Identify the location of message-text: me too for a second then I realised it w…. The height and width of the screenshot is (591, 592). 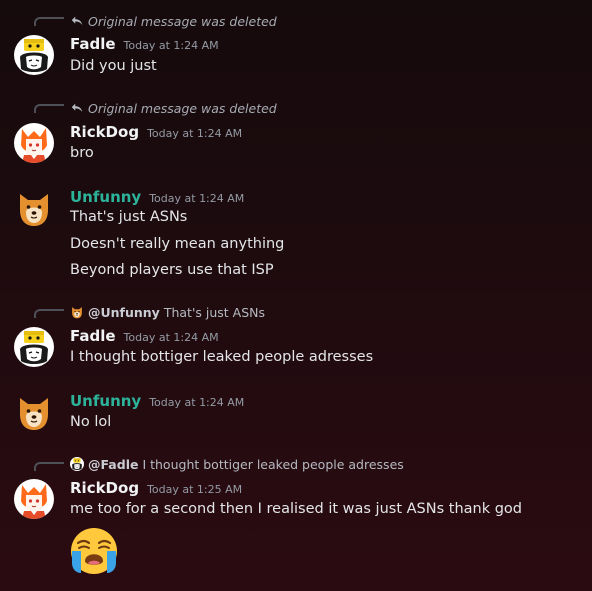
(296, 509).